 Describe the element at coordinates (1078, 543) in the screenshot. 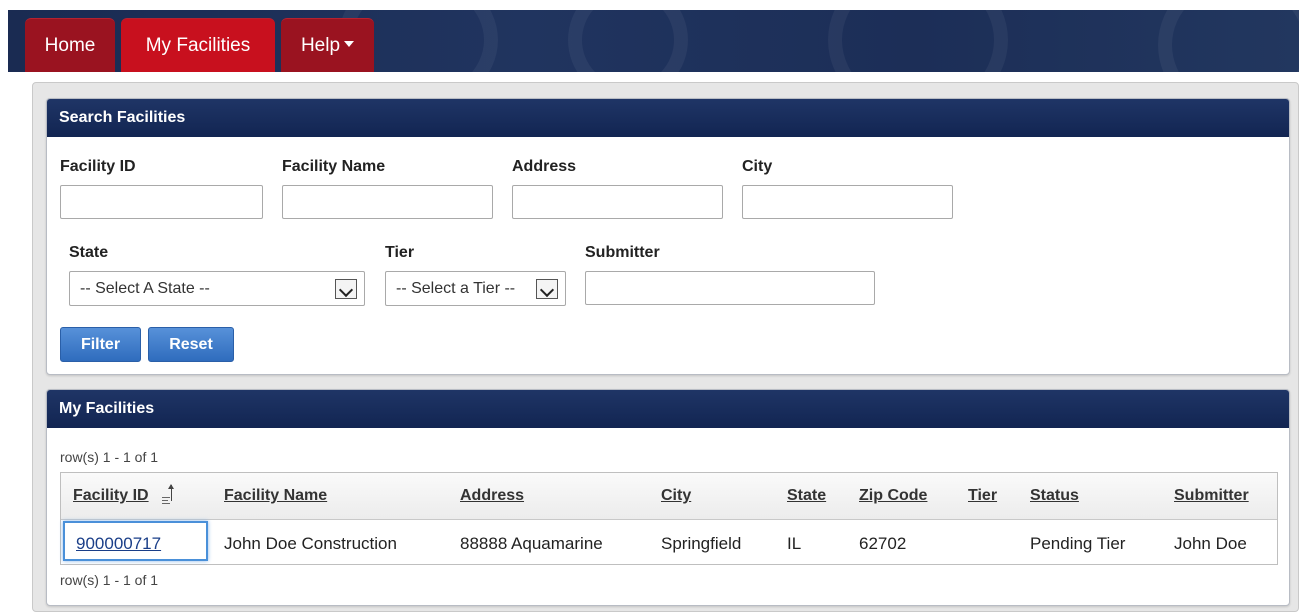

I see `status-cell: Pending Tier` at that location.